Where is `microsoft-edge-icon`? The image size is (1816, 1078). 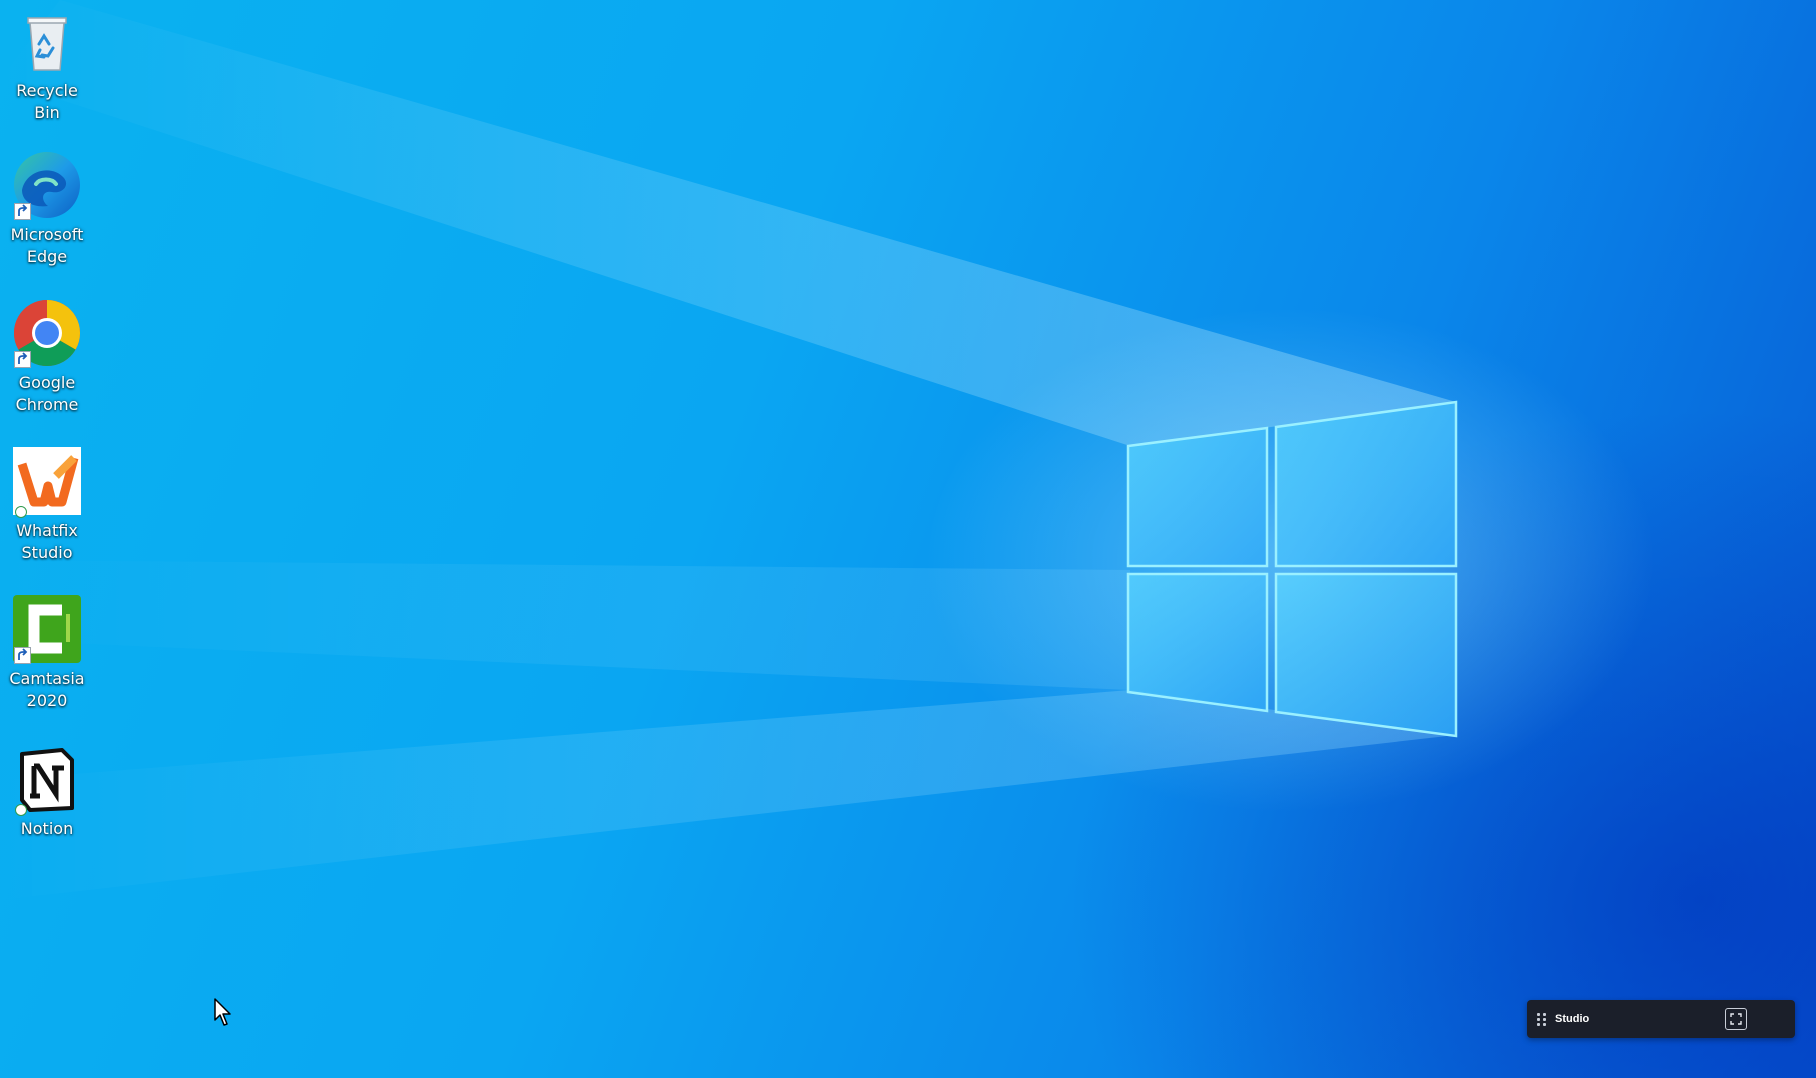
microsoft-edge-icon is located at coordinates (47, 185).